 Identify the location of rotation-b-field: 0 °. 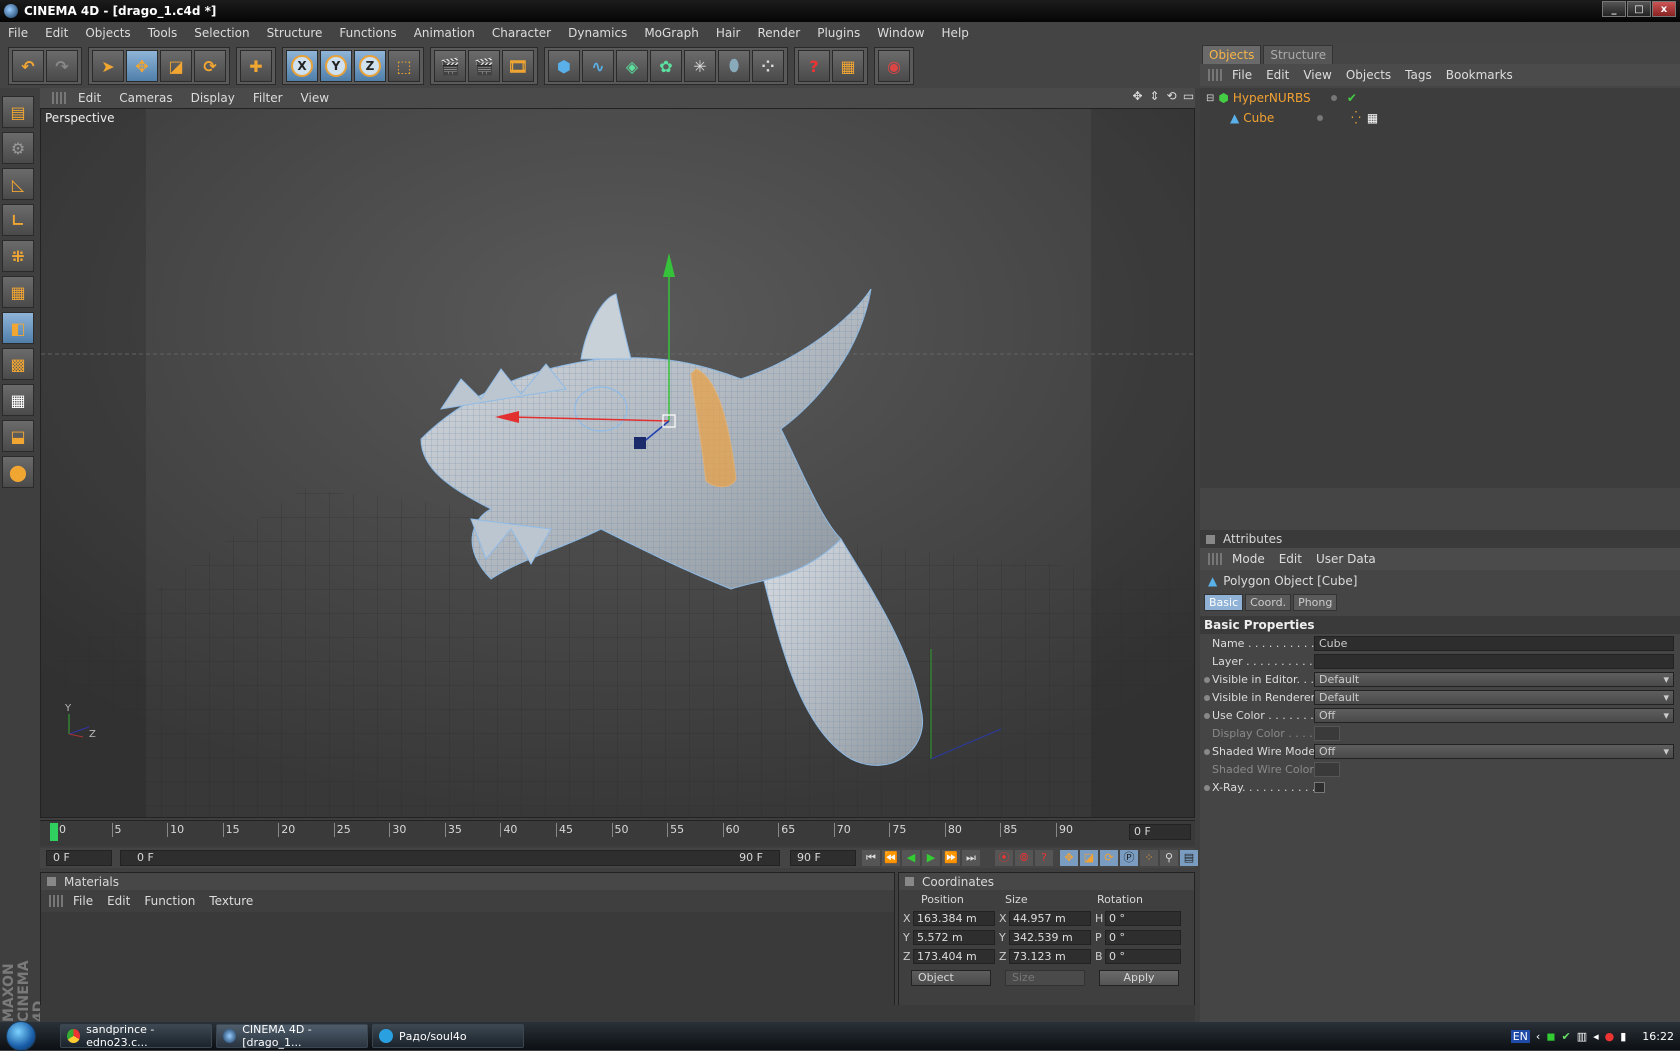
(1143, 956).